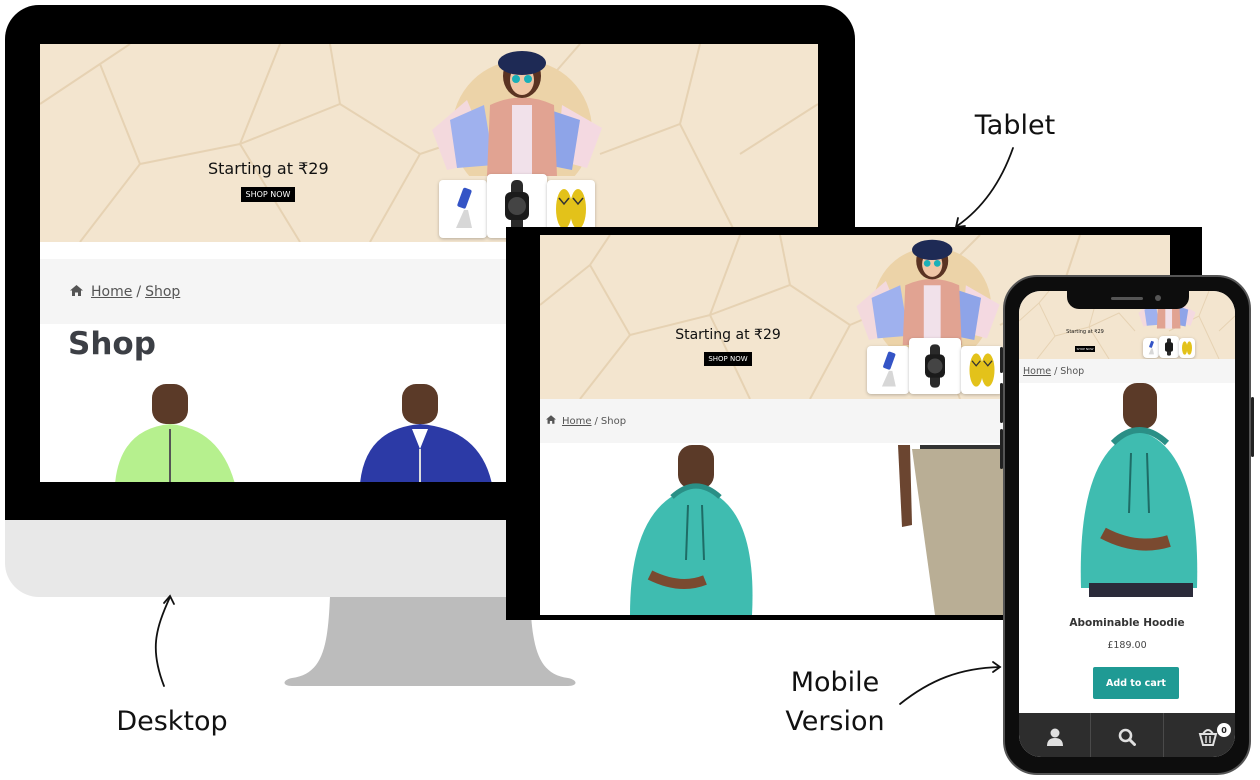  Describe the element at coordinates (1252, 427) in the screenshot. I see `phone-power-button` at that location.